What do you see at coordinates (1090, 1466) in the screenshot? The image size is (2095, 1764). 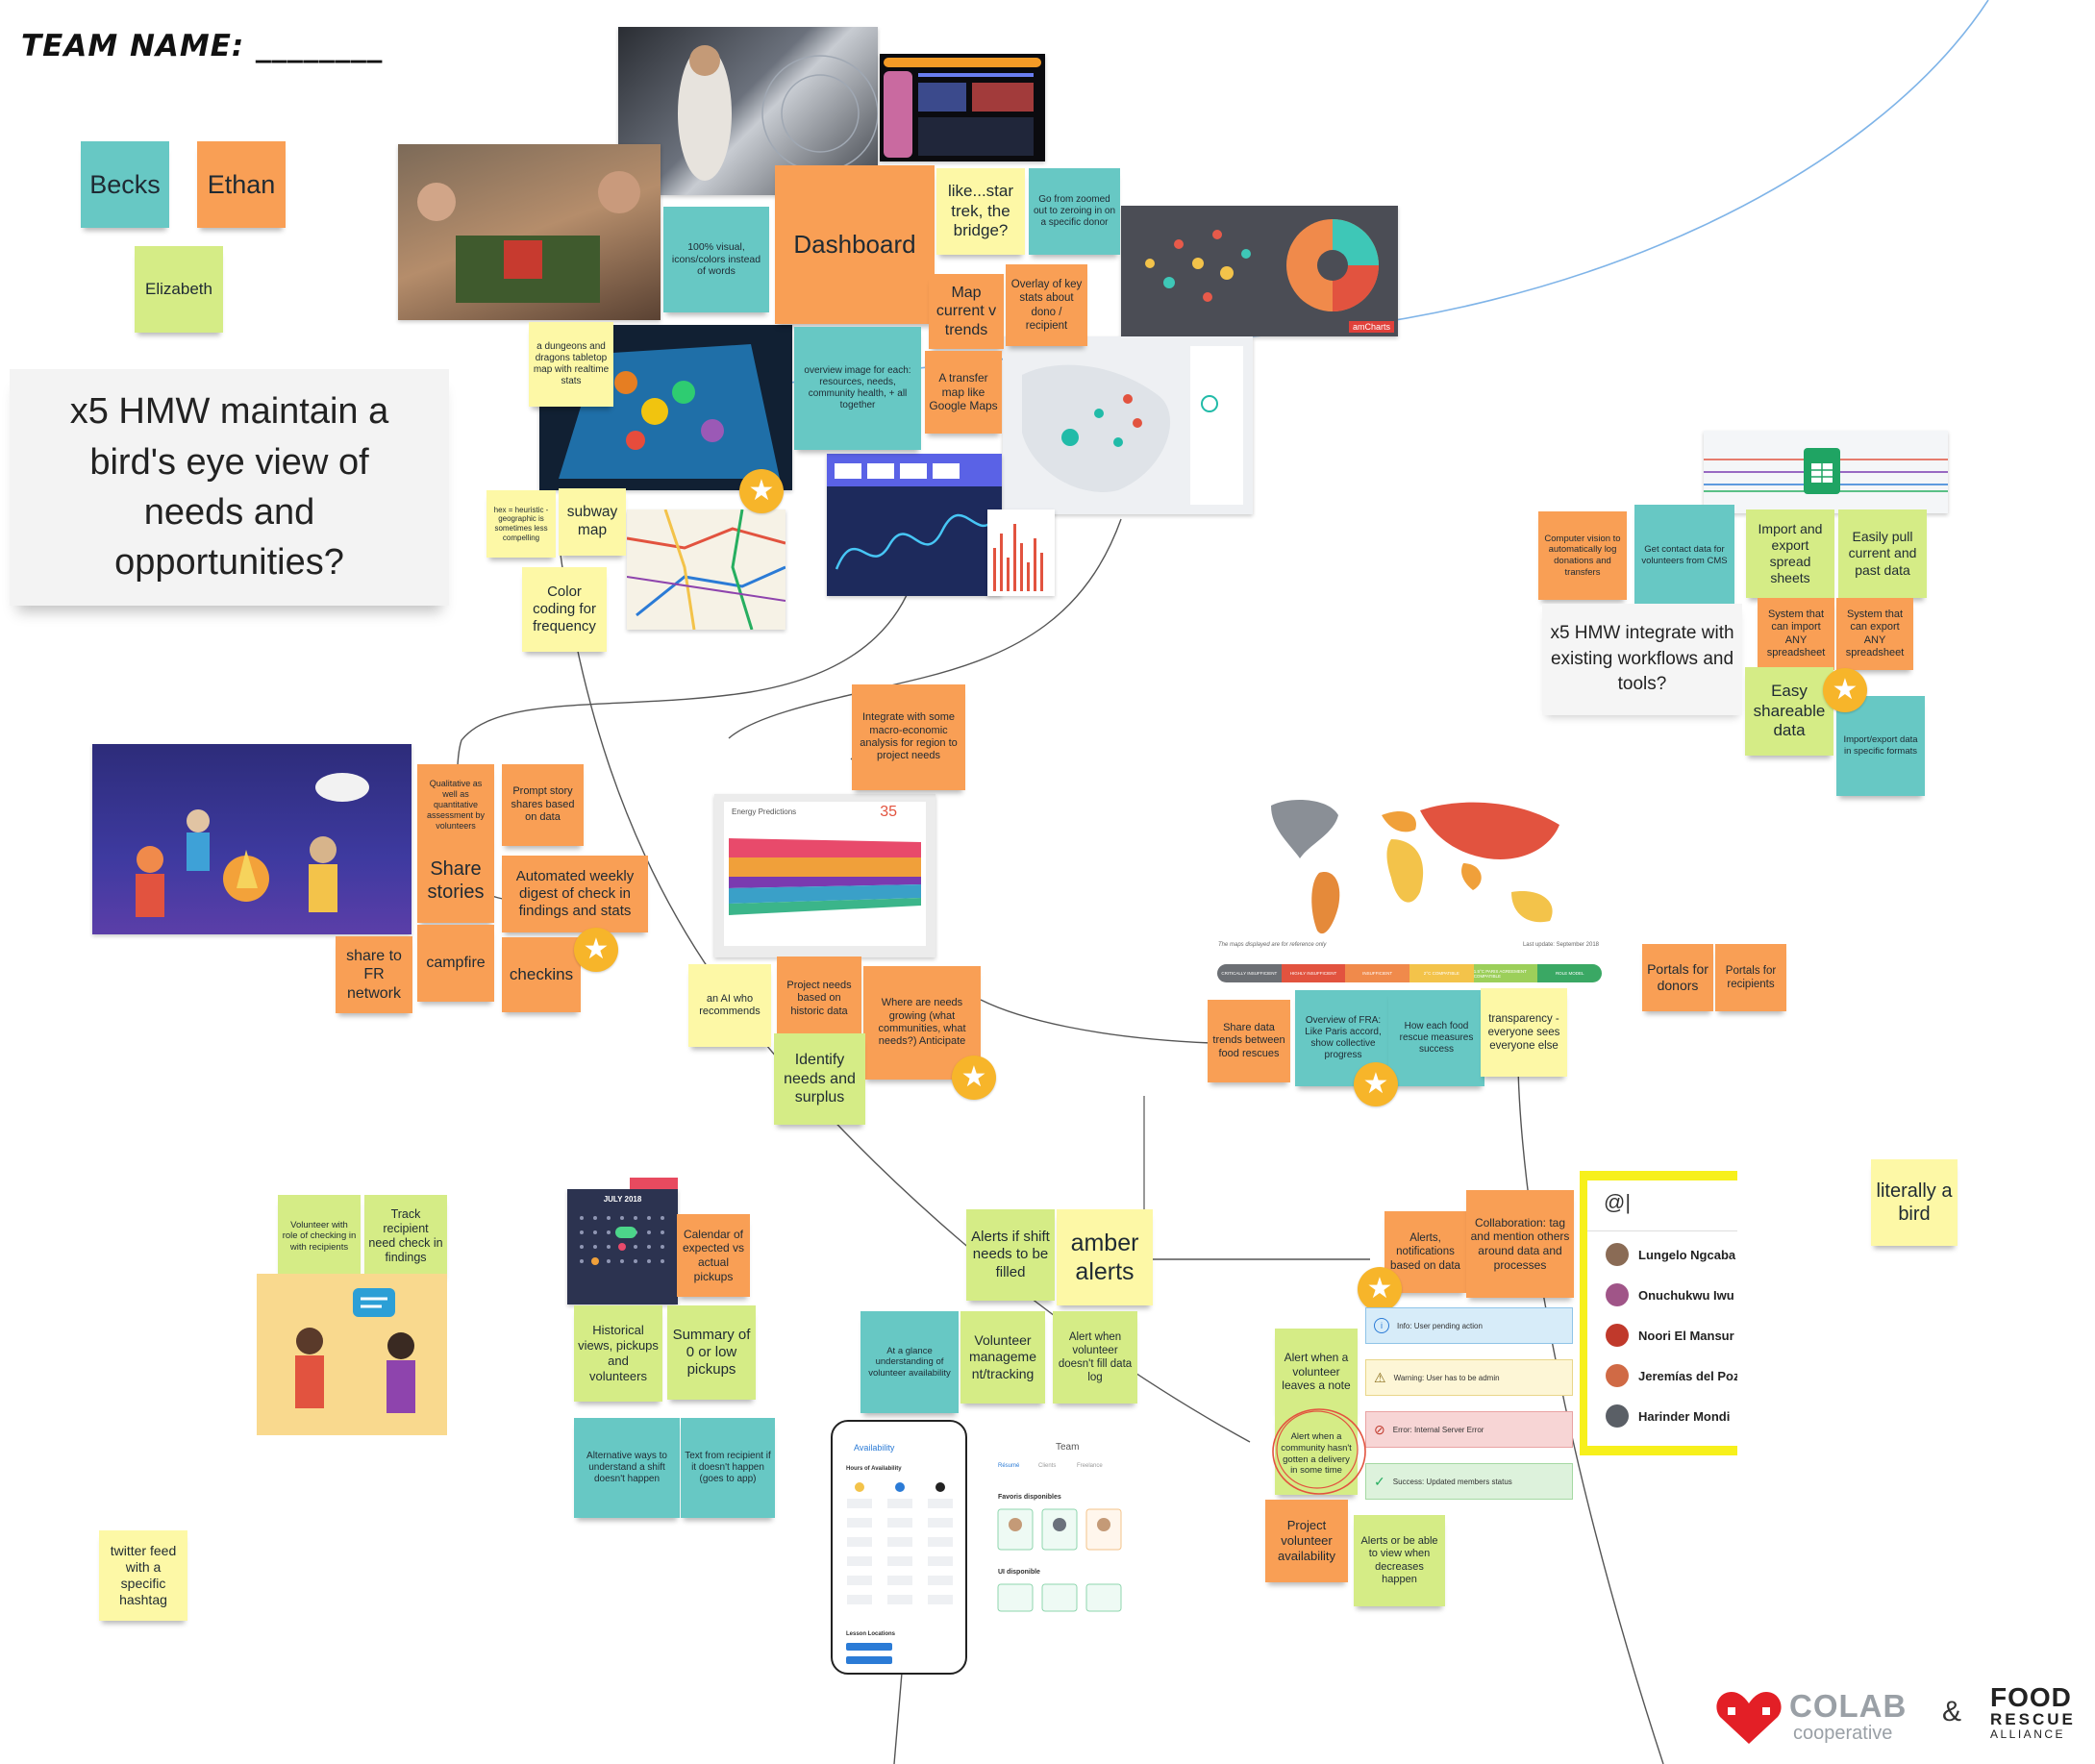 I see `team-tab-freelance: Freelance` at bounding box center [1090, 1466].